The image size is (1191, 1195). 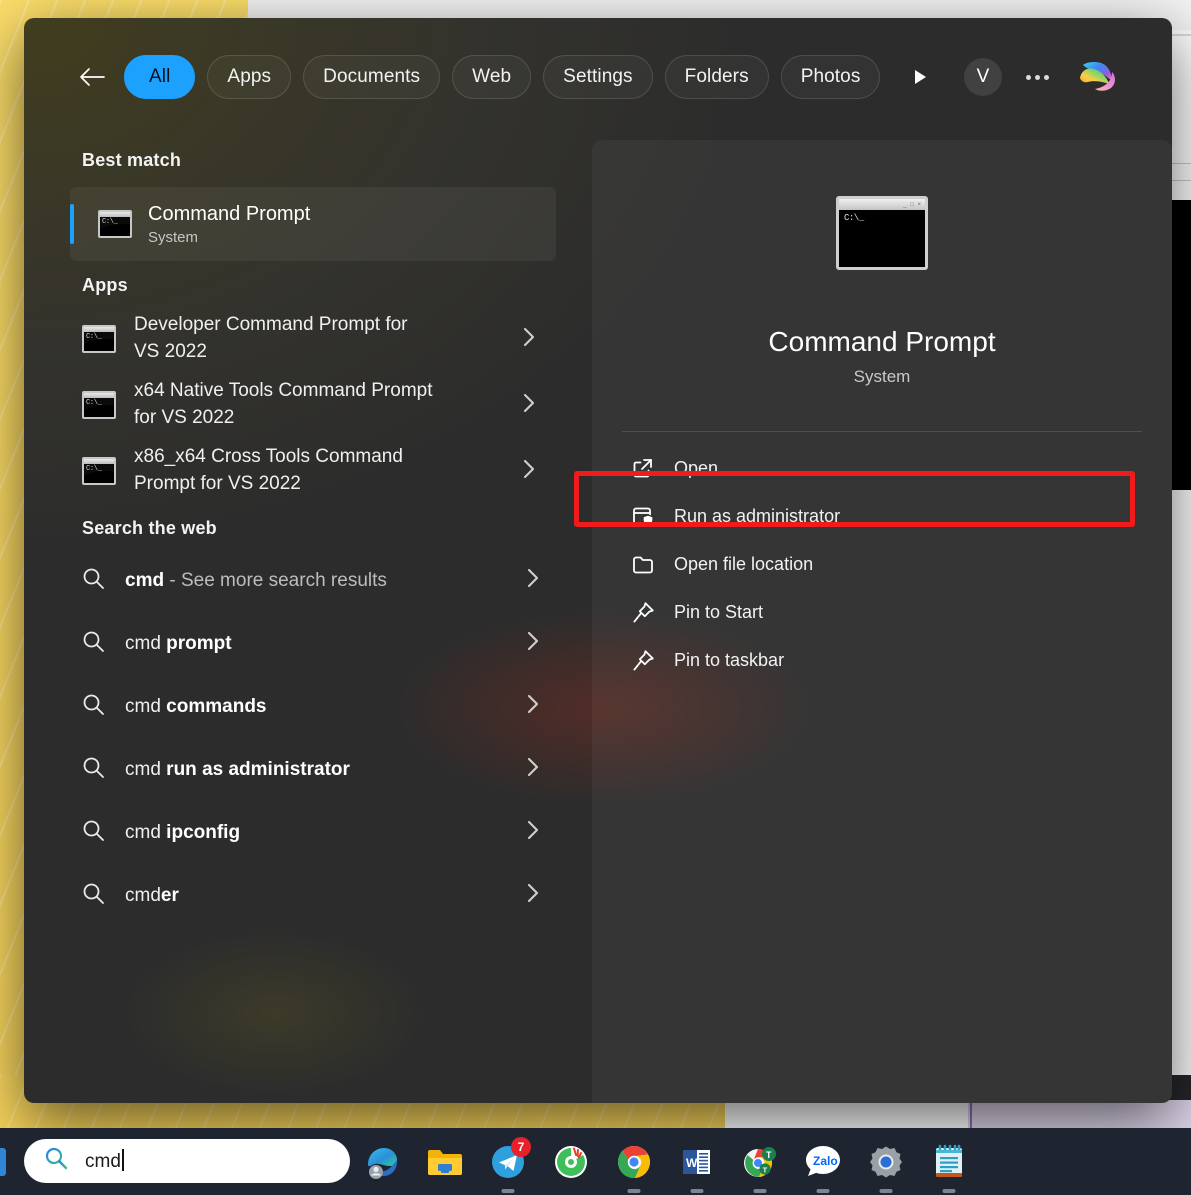 What do you see at coordinates (229, 214) in the screenshot?
I see `best-match-title: Command Prompt` at bounding box center [229, 214].